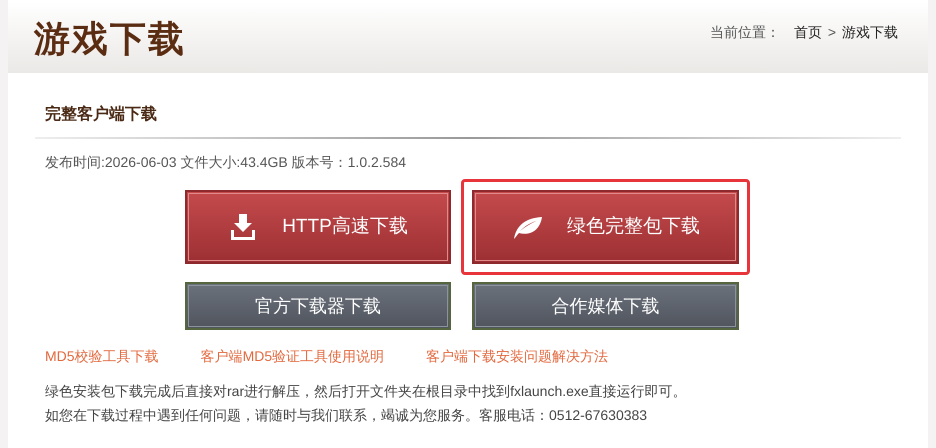  Describe the element at coordinates (346, 415) in the screenshot. I see `note-text: 如您在下载过程中遇到任何问题，请随时与我们联系，竭诚为您服务。客服电话：0512-67630383` at that location.